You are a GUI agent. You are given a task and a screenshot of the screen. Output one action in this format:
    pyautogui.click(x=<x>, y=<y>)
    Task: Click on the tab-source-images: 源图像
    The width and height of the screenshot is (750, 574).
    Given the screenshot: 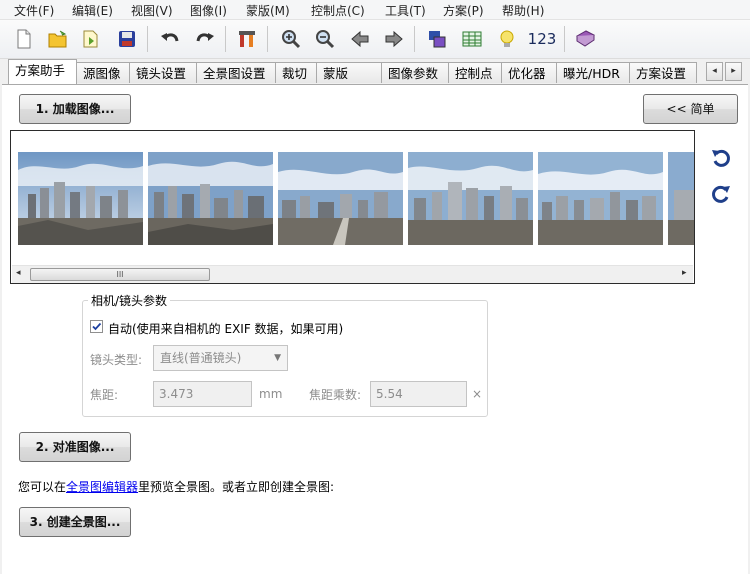 What is the action you would take?
    pyautogui.click(x=103, y=72)
    